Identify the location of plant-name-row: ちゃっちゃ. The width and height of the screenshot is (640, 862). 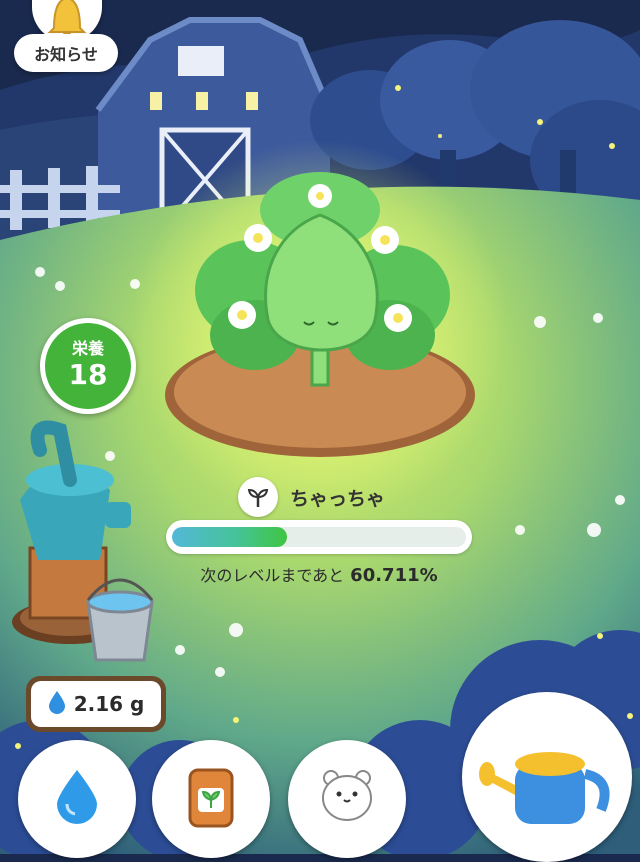
(311, 497).